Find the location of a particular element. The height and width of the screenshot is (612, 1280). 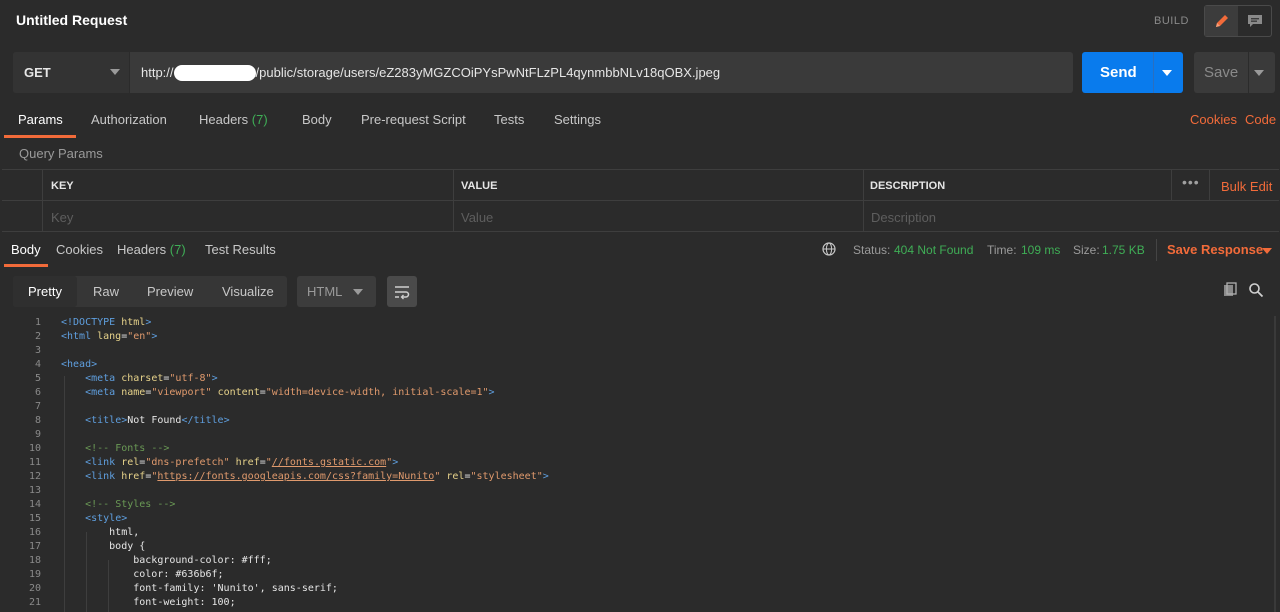

value-cell: Value is located at coordinates (658, 216).